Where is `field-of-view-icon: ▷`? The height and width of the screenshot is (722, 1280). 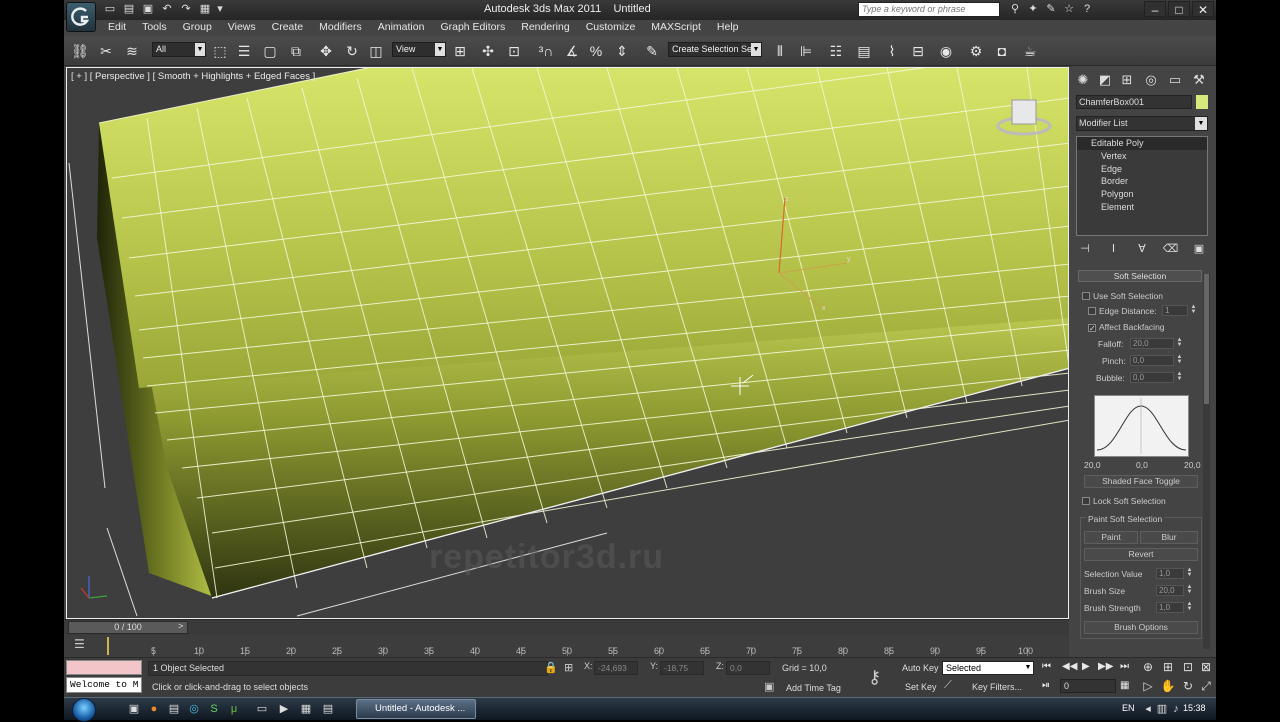 field-of-view-icon: ▷ is located at coordinates (1148, 686).